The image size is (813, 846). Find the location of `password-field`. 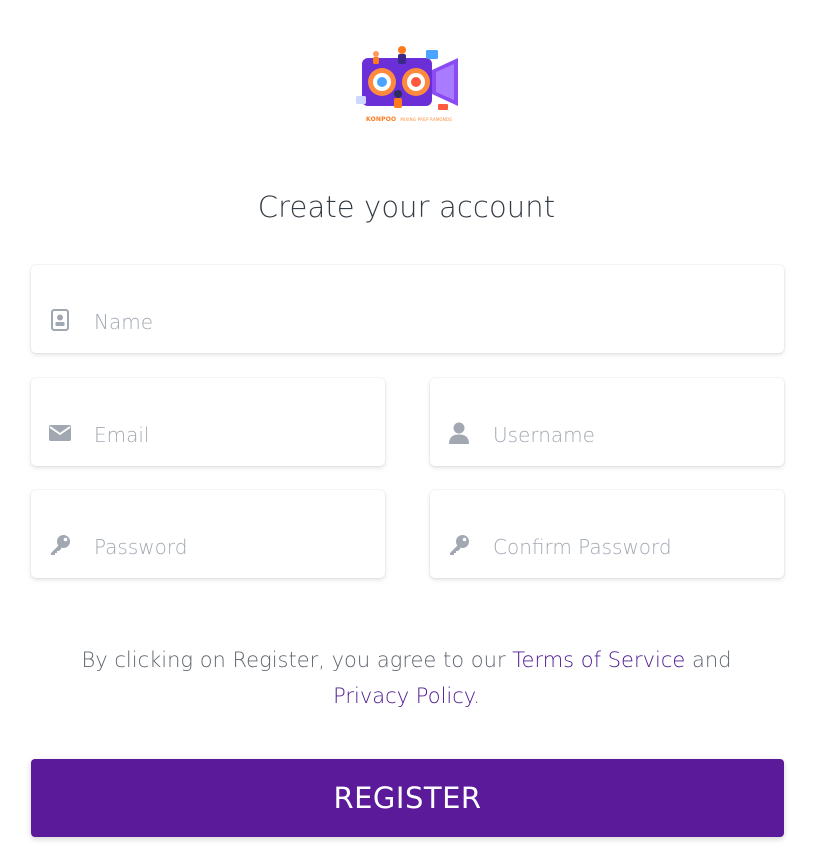

password-field is located at coordinates (208, 534).